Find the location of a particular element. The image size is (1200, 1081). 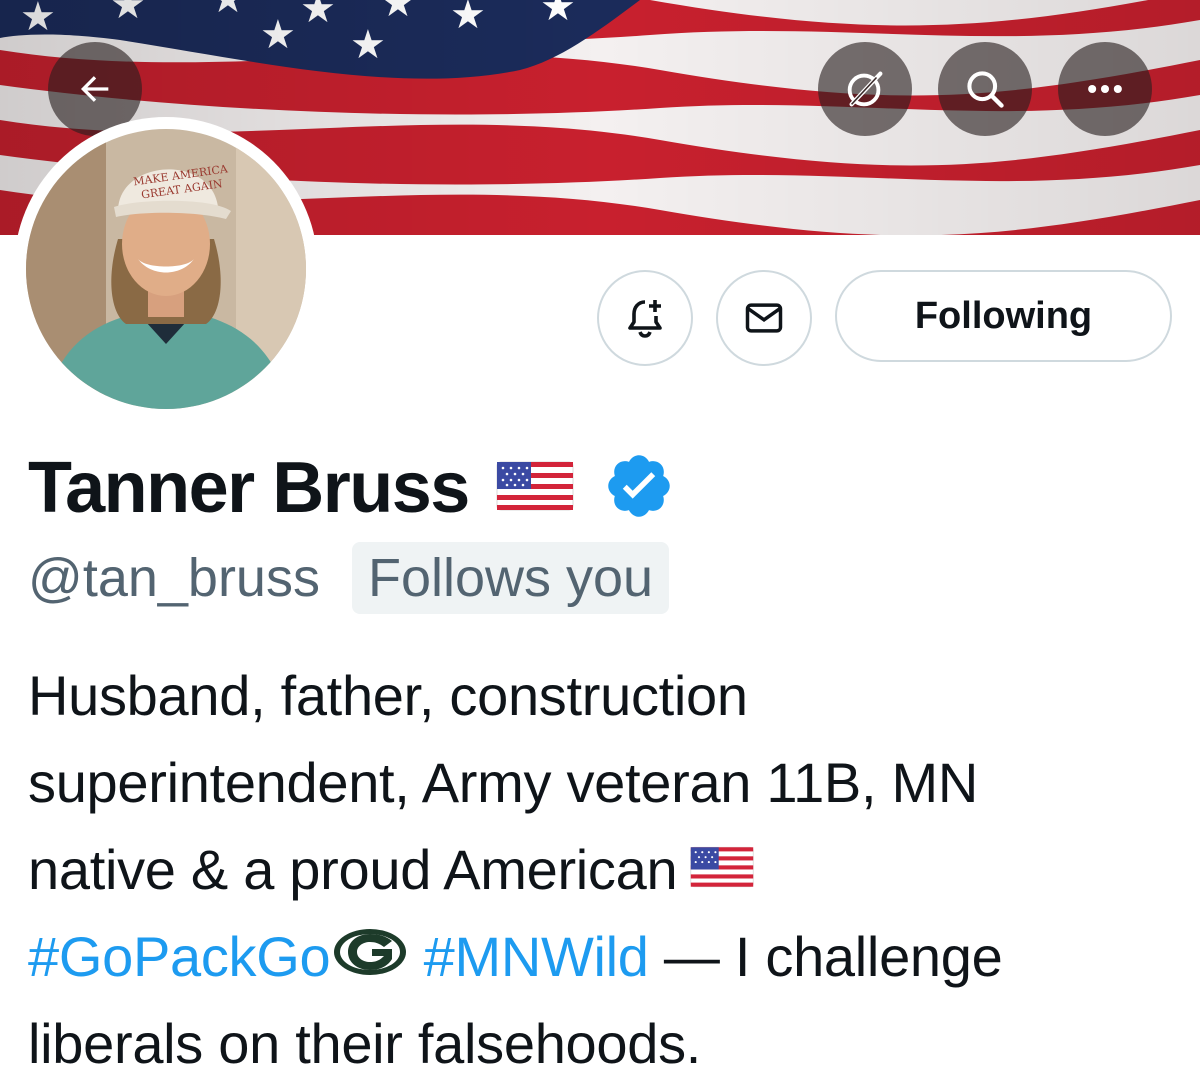

follows-you-badge: Follows you is located at coordinates (510, 578).